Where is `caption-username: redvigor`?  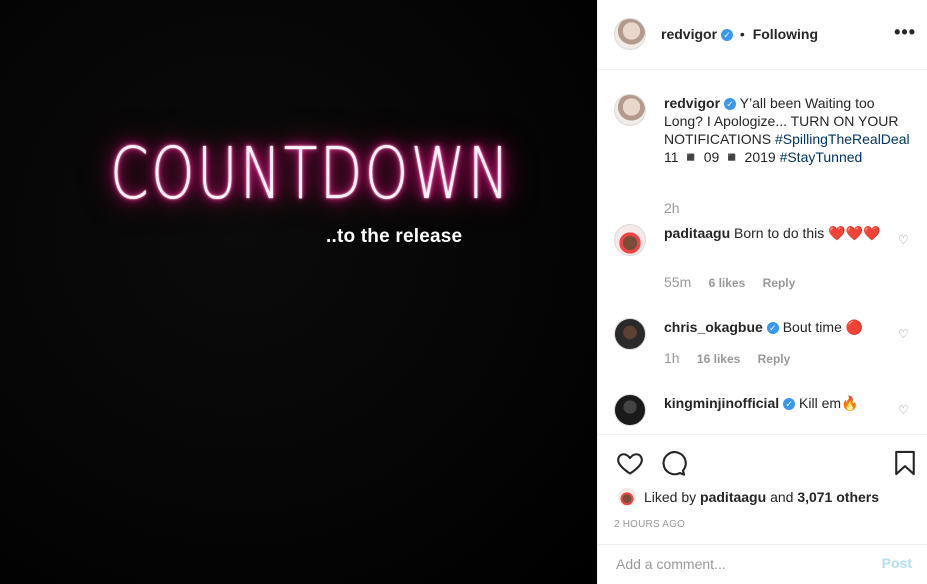 caption-username: redvigor is located at coordinates (692, 103).